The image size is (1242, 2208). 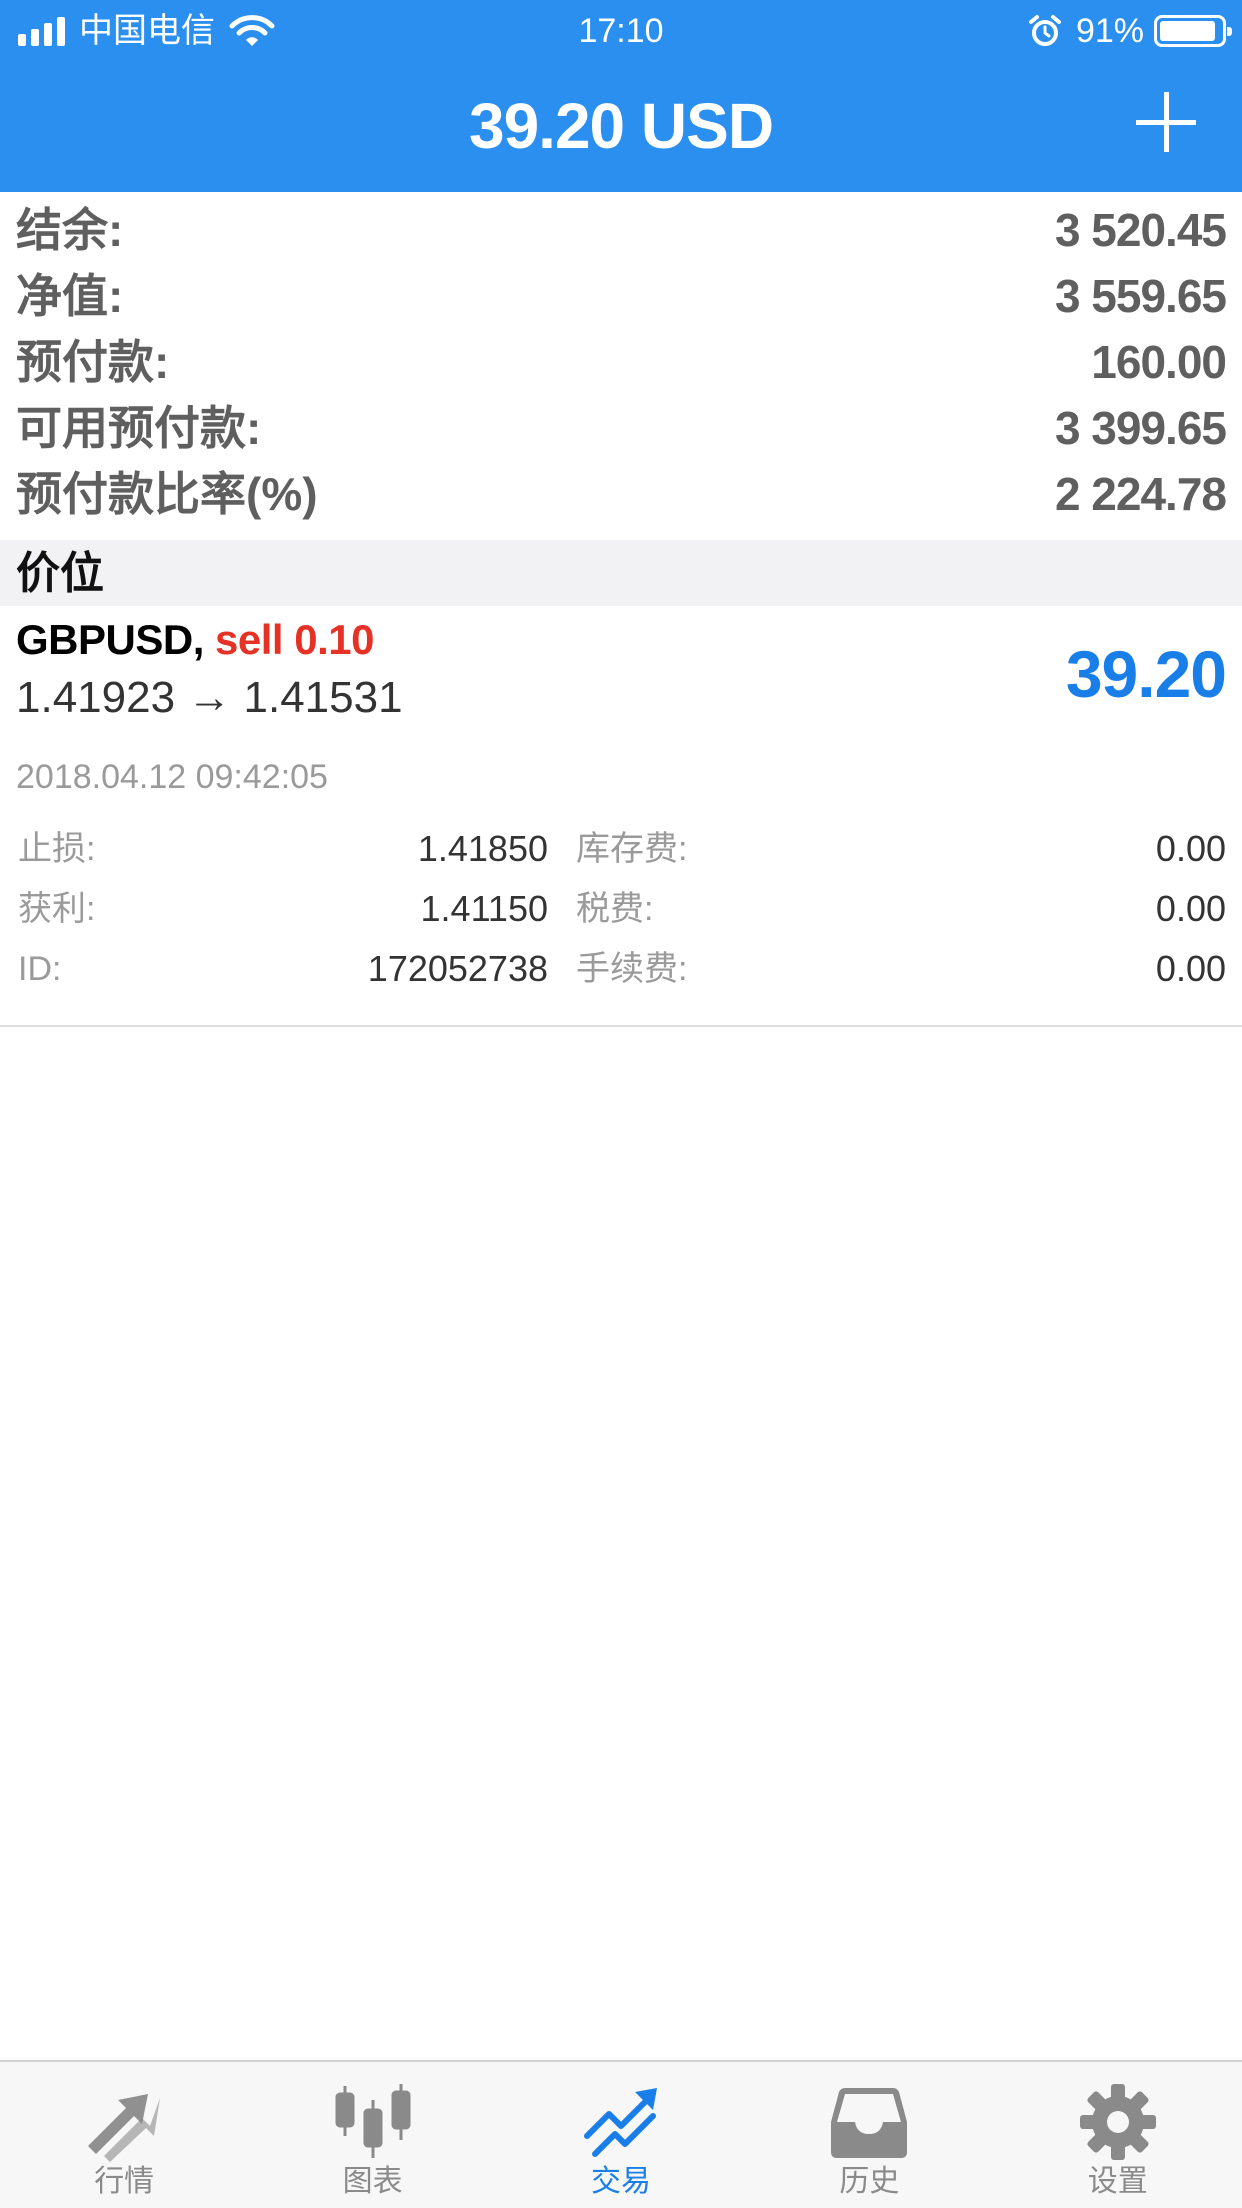 I want to click on nav-bar: 39.20 USD, so click(x=621, y=127).